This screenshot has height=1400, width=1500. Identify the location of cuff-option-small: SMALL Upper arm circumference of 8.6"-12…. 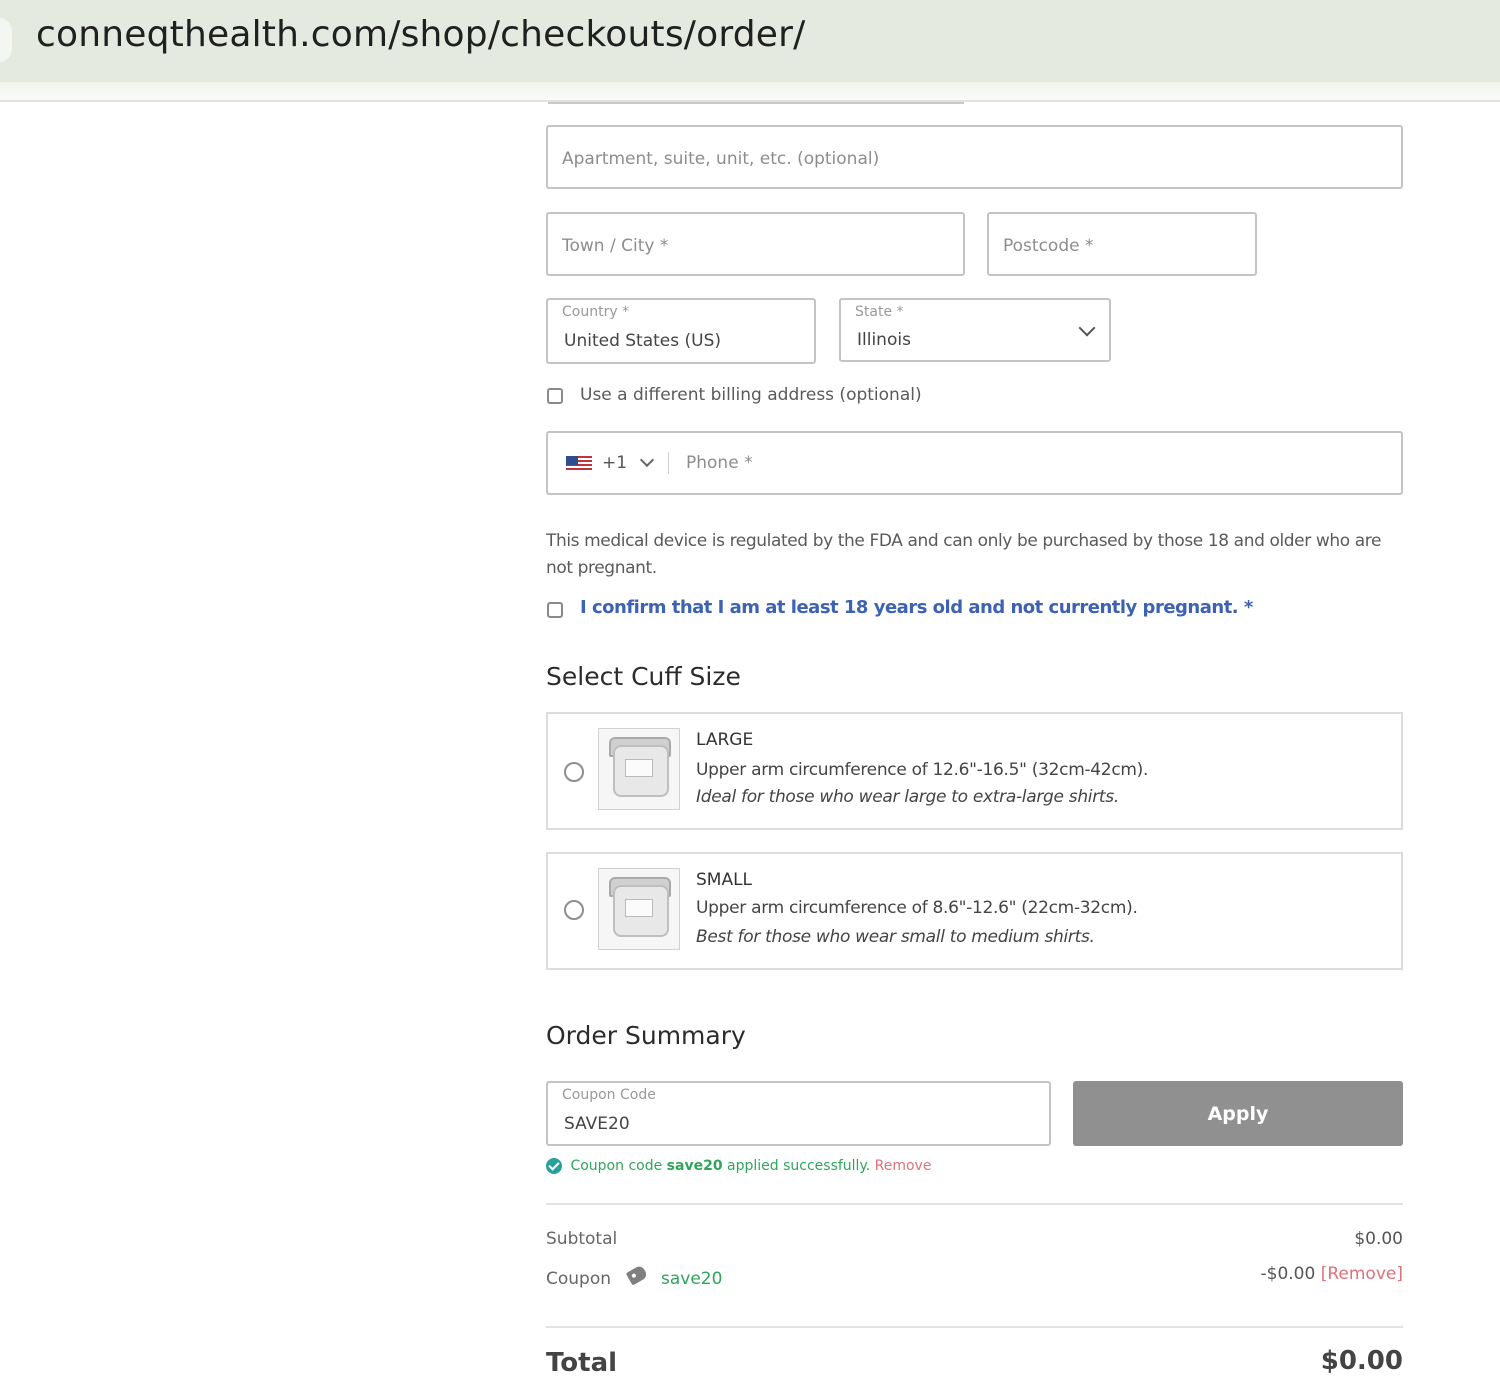
(974, 911).